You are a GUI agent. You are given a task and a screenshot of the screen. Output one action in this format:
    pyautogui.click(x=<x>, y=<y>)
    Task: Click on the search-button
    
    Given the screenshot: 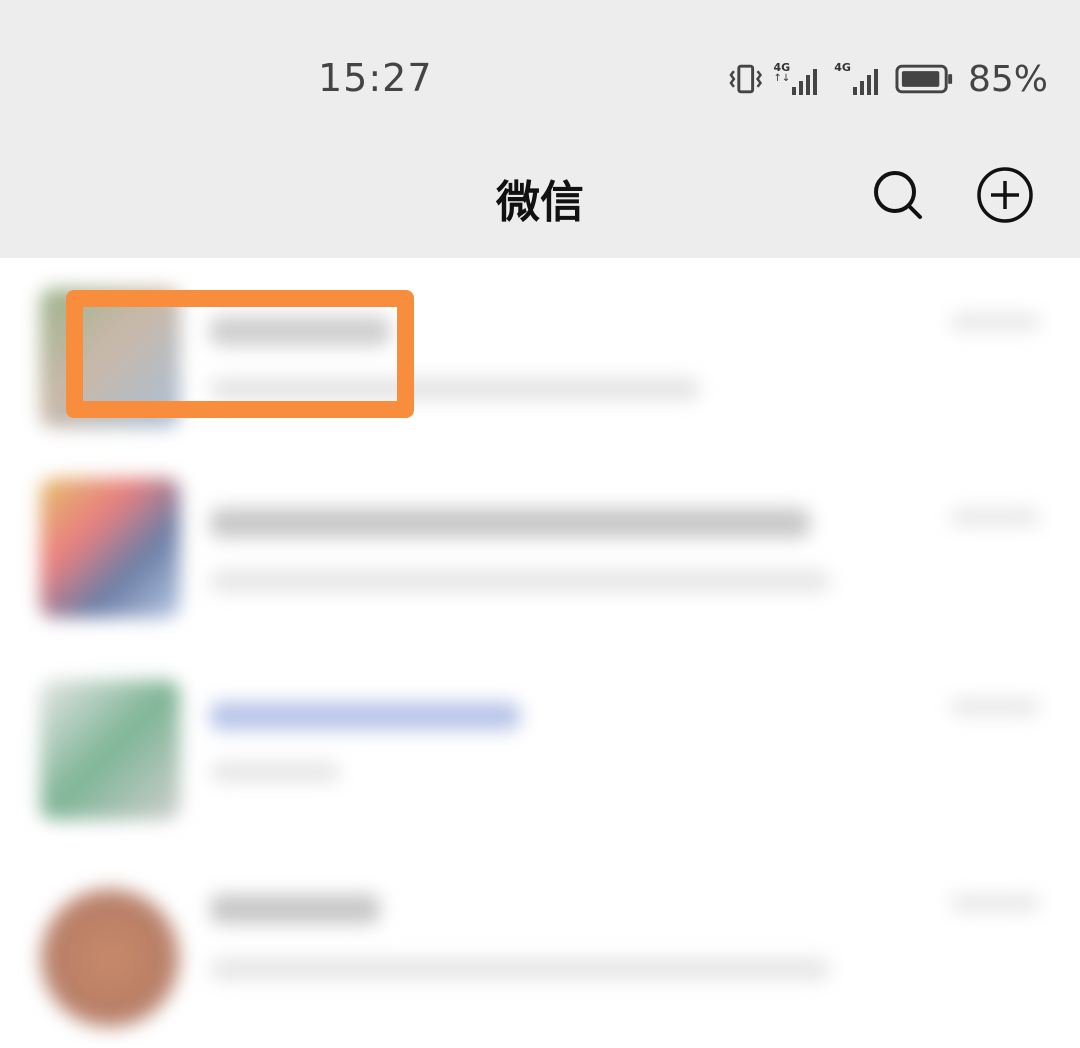 What is the action you would take?
    pyautogui.click(x=898, y=195)
    